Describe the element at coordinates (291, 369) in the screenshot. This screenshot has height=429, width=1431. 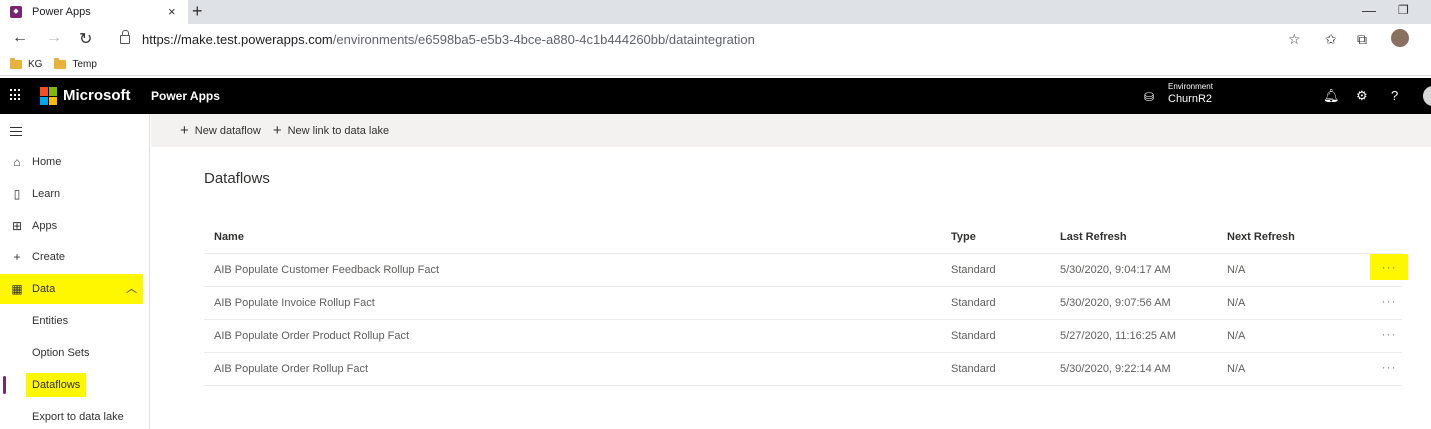
I see `dataflow-name: AIB Populate Order Rollup Fact` at that location.